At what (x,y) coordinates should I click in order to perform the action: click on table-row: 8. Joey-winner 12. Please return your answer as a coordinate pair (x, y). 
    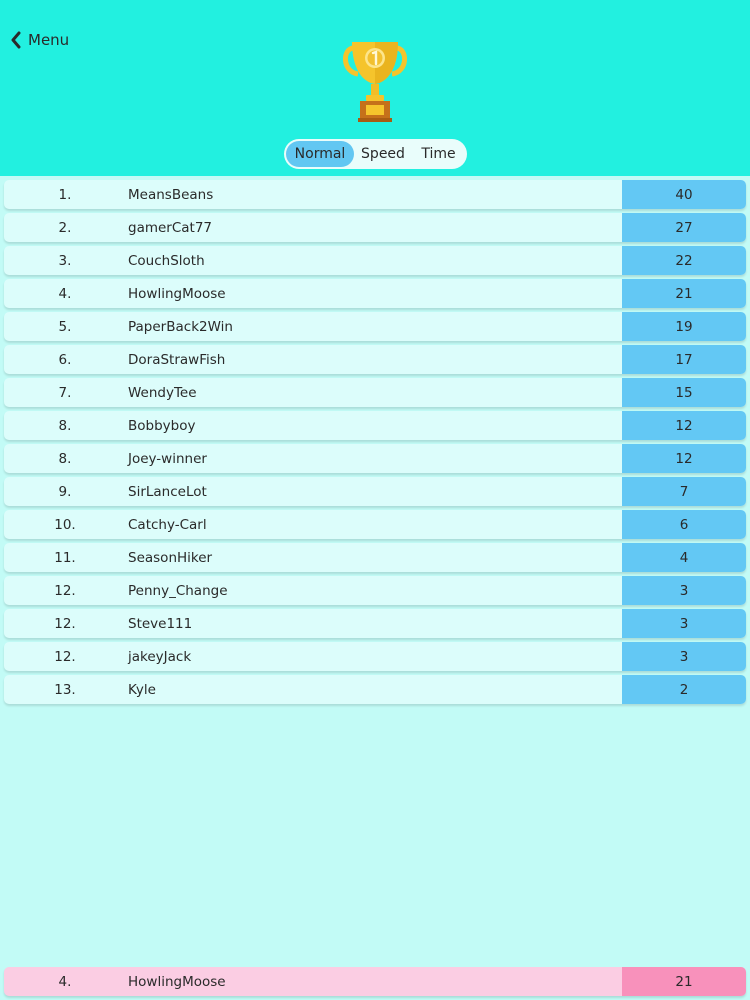
    Looking at the image, I should click on (375, 458).